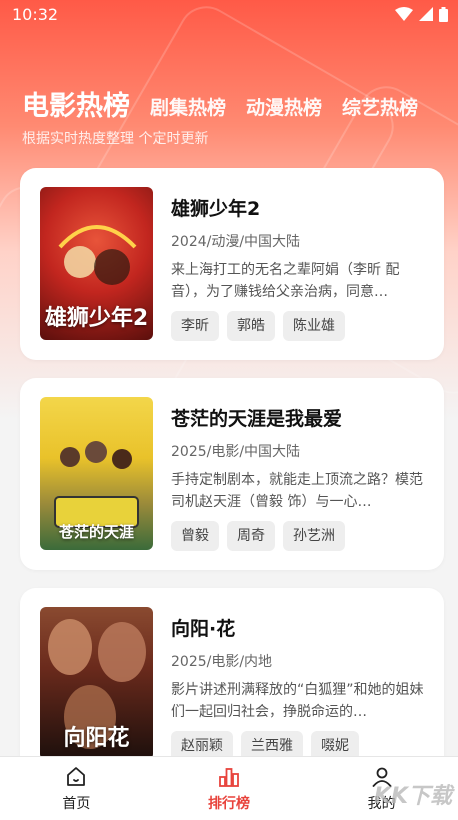 Image resolution: width=458 pixels, height=820 pixels. What do you see at coordinates (76, 105) in the screenshot?
I see `tab-movie-ranking: 电影热榜` at bounding box center [76, 105].